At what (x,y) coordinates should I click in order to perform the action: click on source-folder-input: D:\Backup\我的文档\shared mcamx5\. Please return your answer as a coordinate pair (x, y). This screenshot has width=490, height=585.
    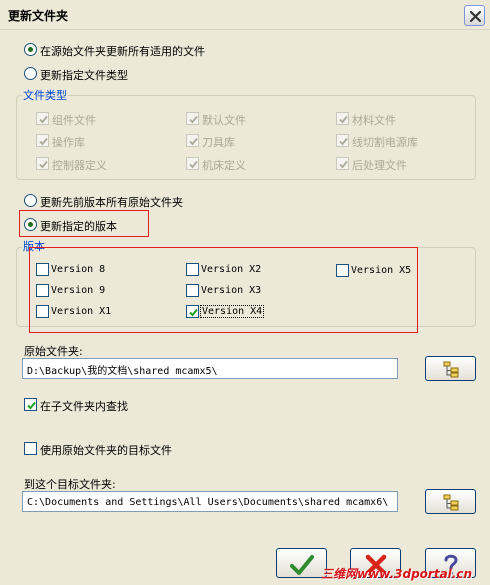
    Looking at the image, I should click on (210, 368).